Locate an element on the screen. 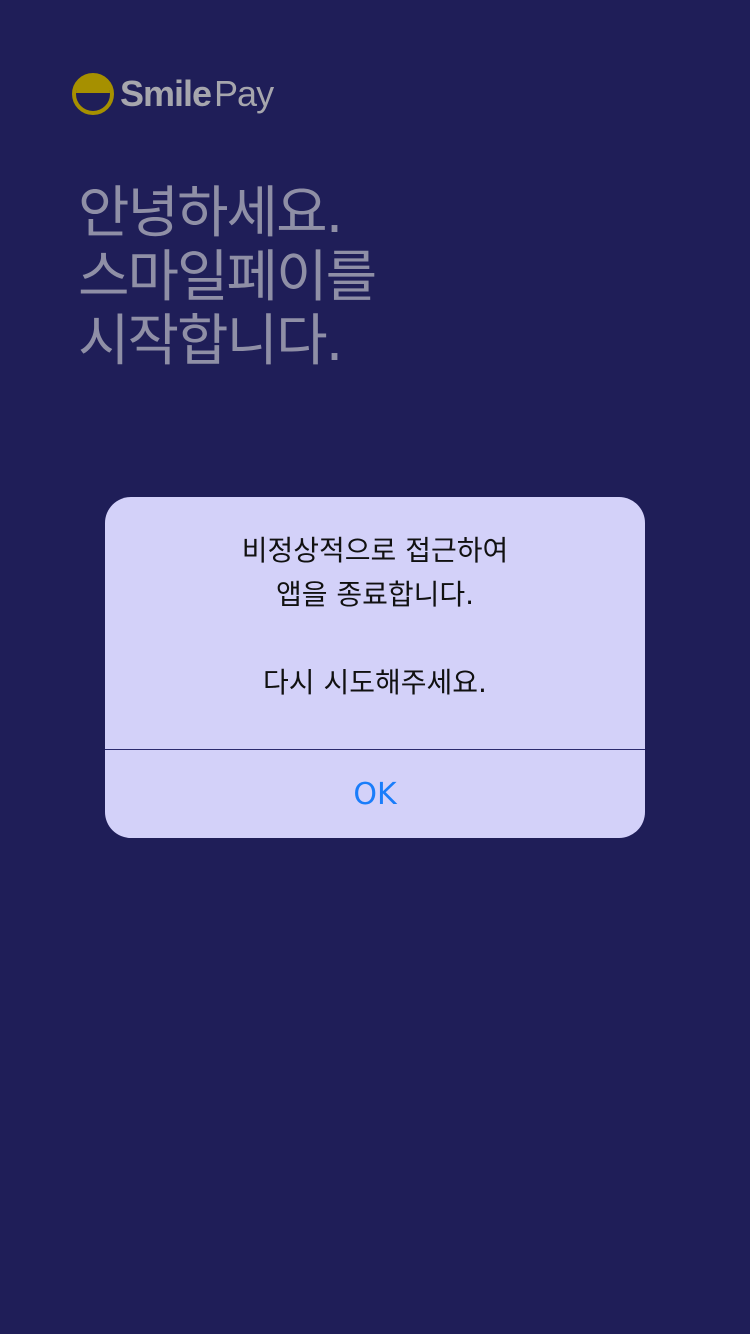  greeting-line-2: 스마일페이를 is located at coordinates (227, 277).